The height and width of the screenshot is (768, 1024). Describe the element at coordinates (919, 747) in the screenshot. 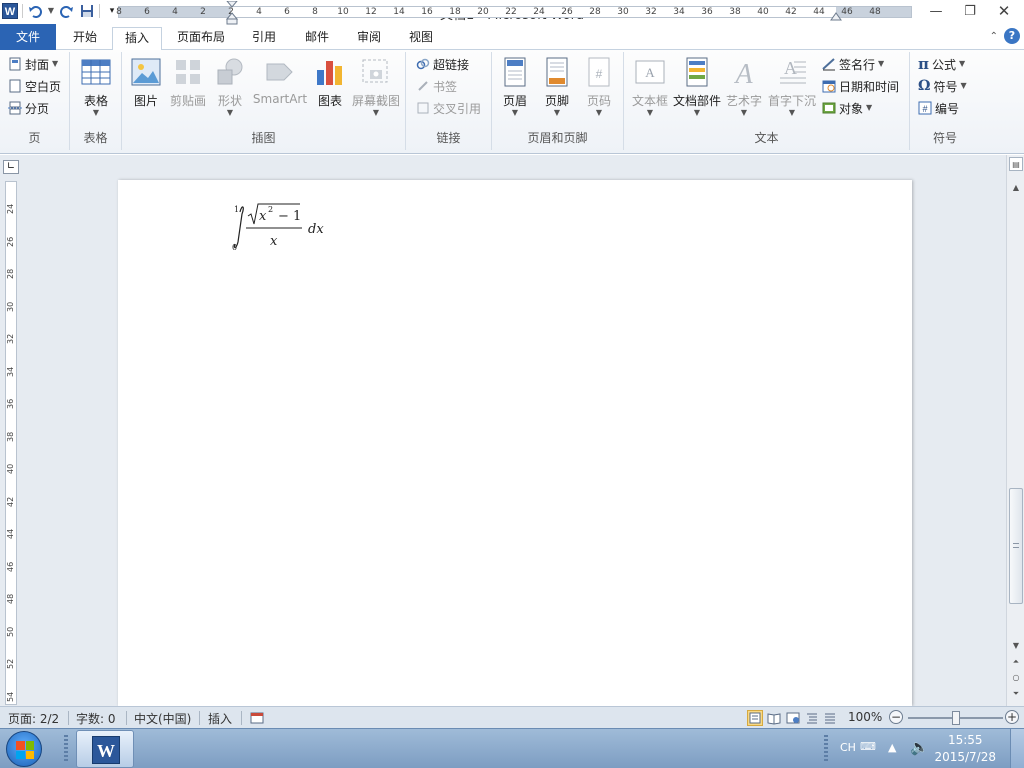

I see `volume-icon: 🔈` at that location.